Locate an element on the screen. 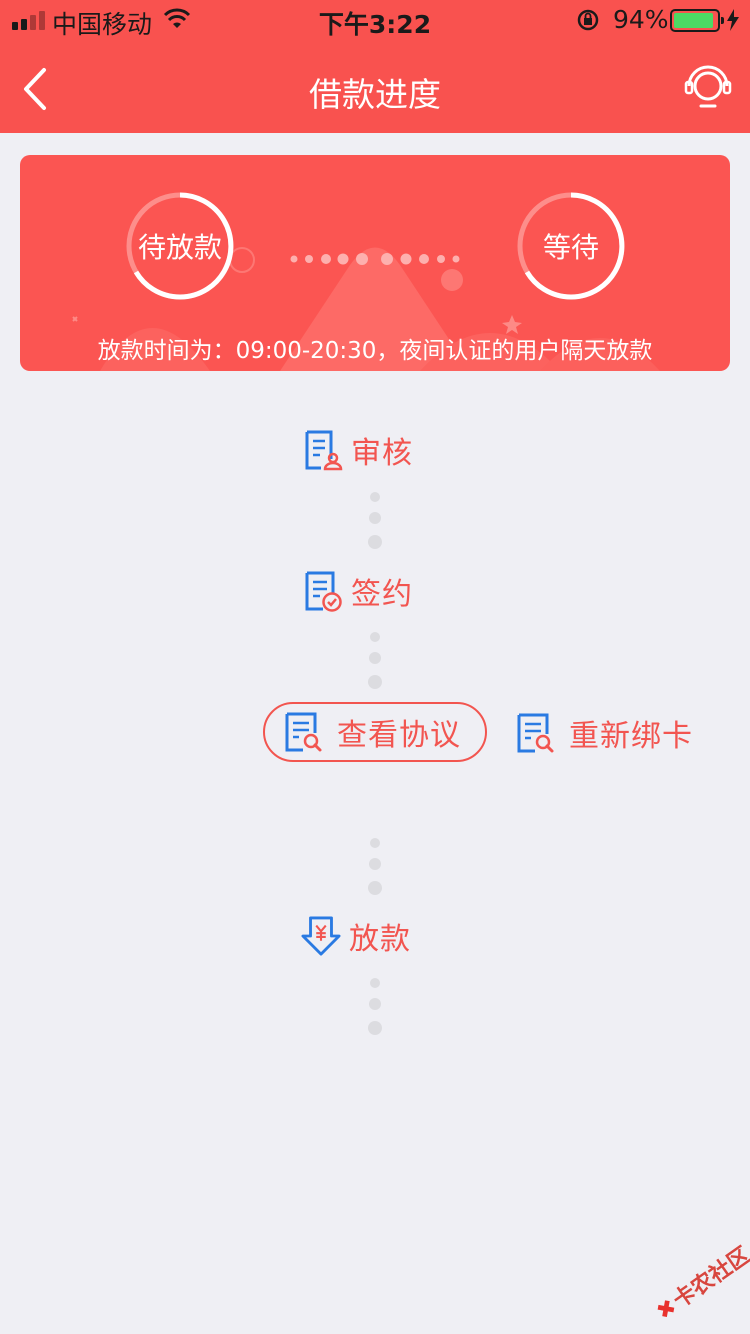 The image size is (750, 1334). charging-bolt-icon is located at coordinates (733, 20).